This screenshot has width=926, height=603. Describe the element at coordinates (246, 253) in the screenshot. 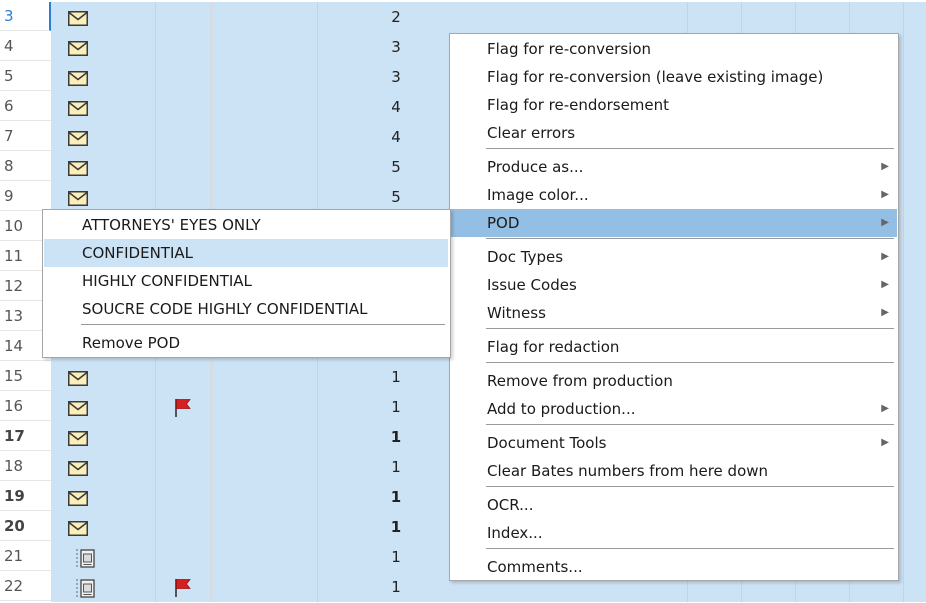

I see `pod-item-confidential: CONFIDENTIAL` at that location.